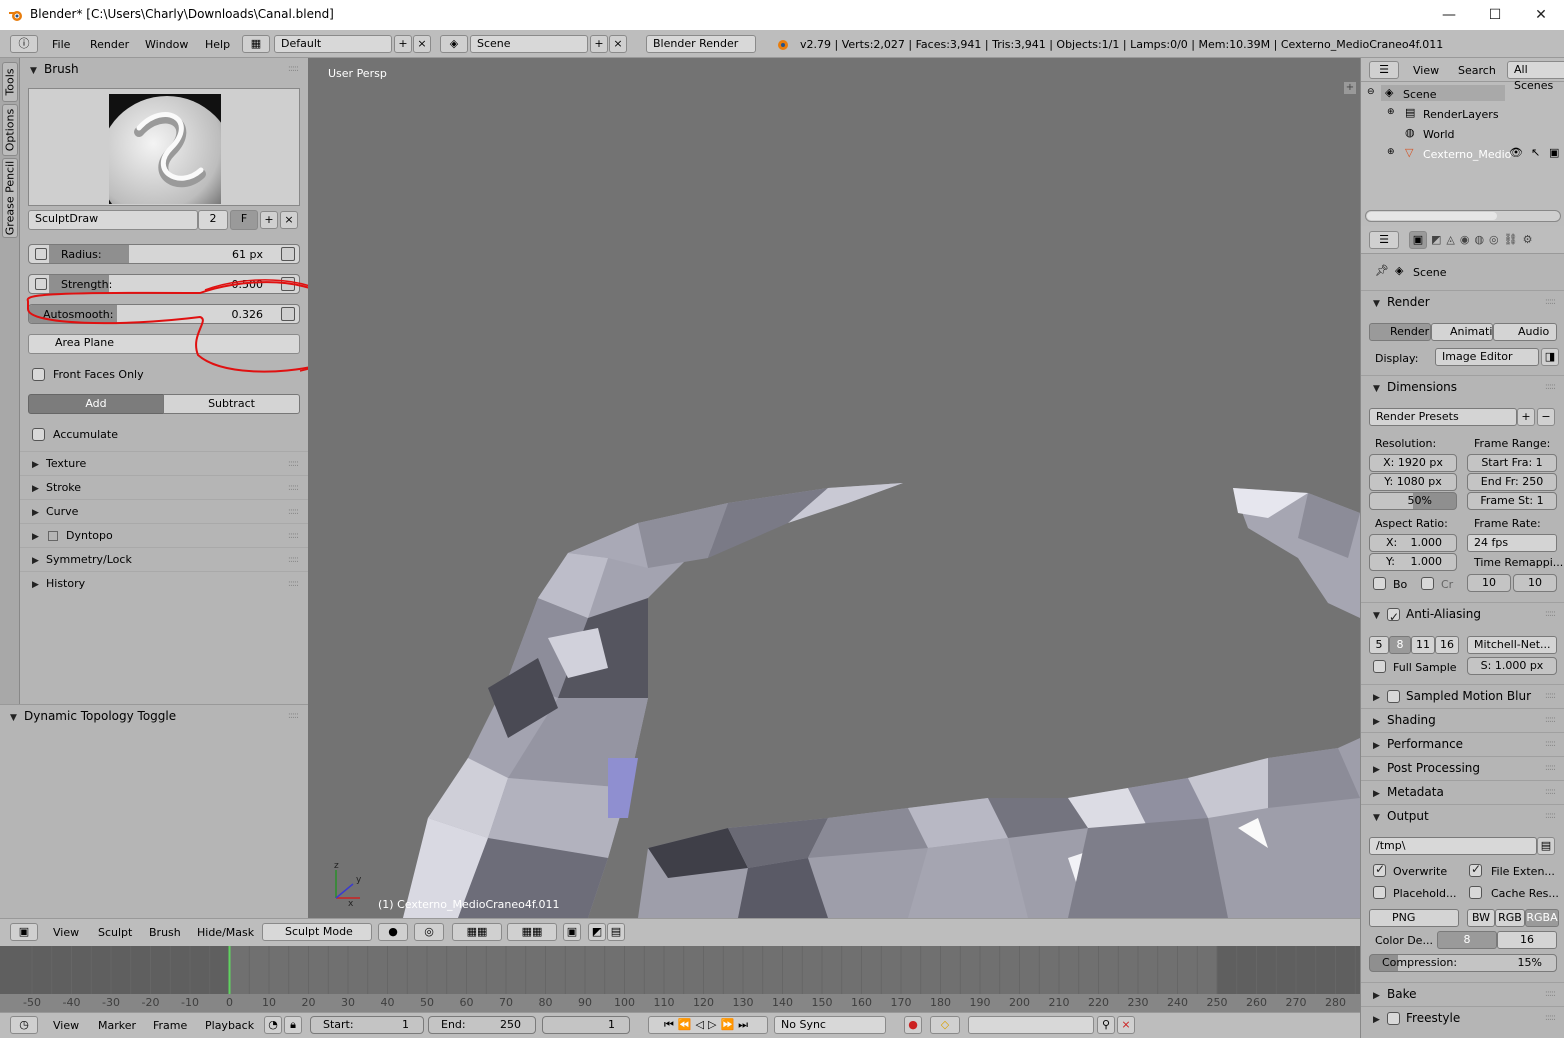 The width and height of the screenshot is (1564, 1038). Describe the element at coordinates (1462, 791) in the screenshot. I see `metadata-panel-header: ▶ Metadata:::::` at that location.